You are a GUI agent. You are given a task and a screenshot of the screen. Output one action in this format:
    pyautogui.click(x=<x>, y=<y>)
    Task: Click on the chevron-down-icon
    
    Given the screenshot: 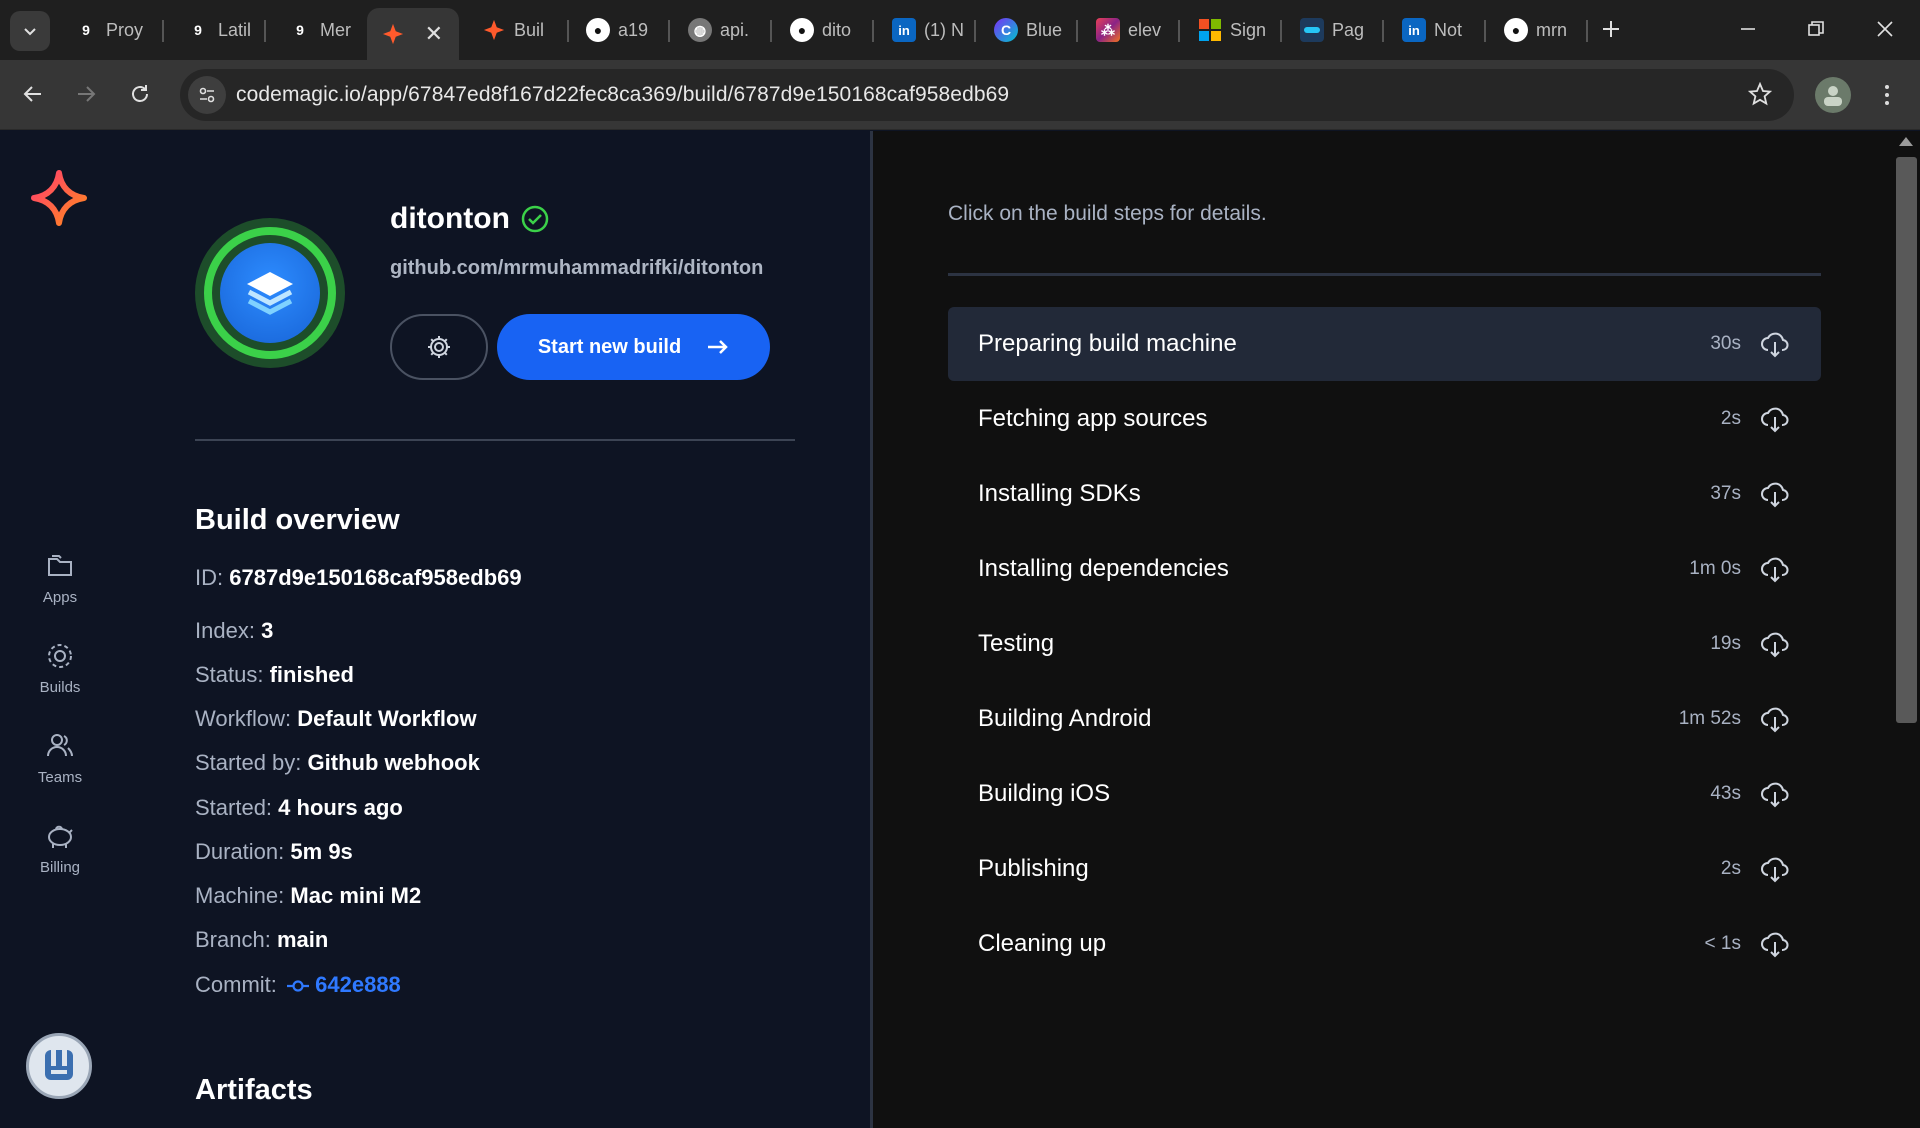 What is the action you would take?
    pyautogui.click(x=30, y=32)
    